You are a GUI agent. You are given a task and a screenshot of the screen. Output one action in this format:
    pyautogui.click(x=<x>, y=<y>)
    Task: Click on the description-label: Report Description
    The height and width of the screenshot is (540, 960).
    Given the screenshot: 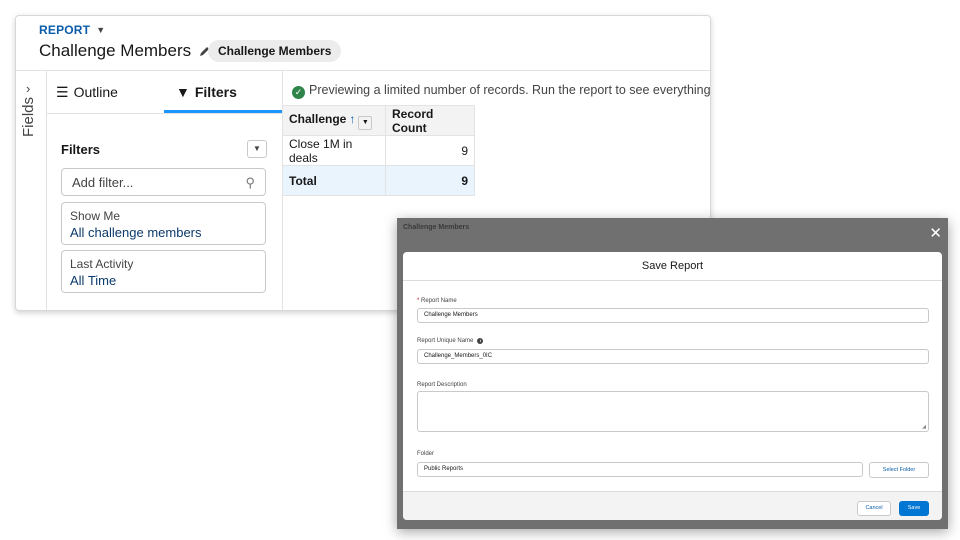 What is the action you would take?
    pyautogui.click(x=442, y=385)
    